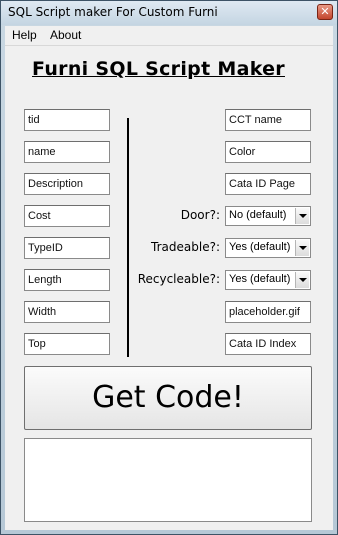 The height and width of the screenshot is (535, 338). What do you see at coordinates (24, 35) in the screenshot?
I see `menu-help: Help` at bounding box center [24, 35].